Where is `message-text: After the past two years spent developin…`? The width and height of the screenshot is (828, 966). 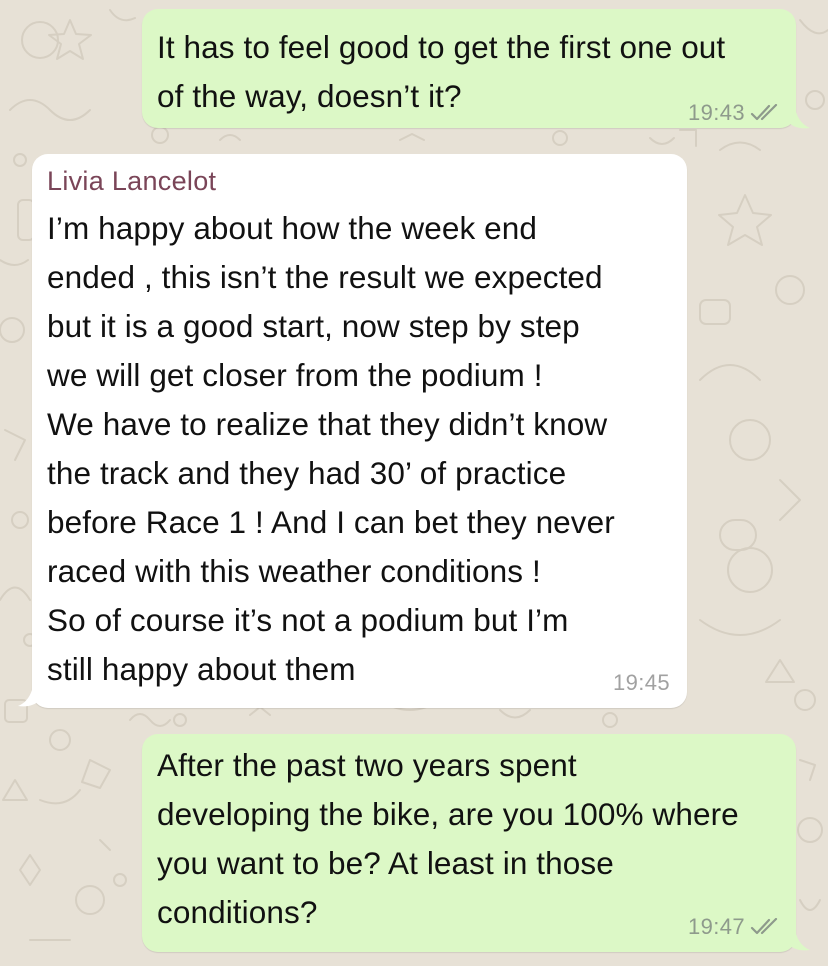
message-text: After the past two years spent developin… is located at coordinates (448, 838).